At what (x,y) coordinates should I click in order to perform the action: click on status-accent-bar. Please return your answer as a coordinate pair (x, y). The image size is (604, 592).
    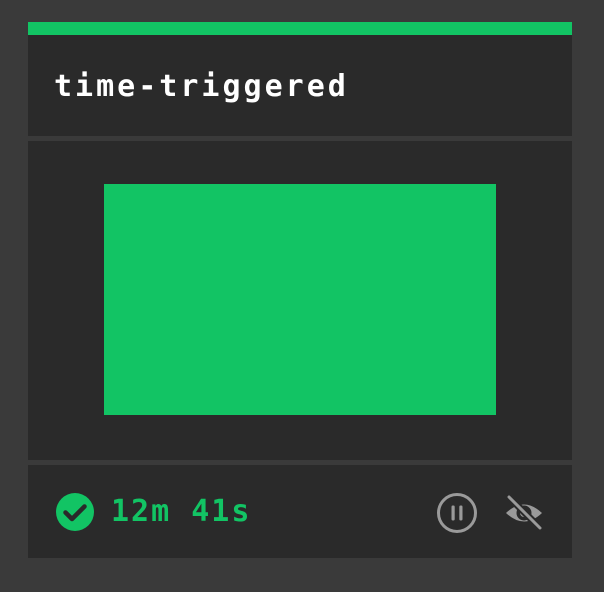
    Looking at the image, I should click on (300, 28).